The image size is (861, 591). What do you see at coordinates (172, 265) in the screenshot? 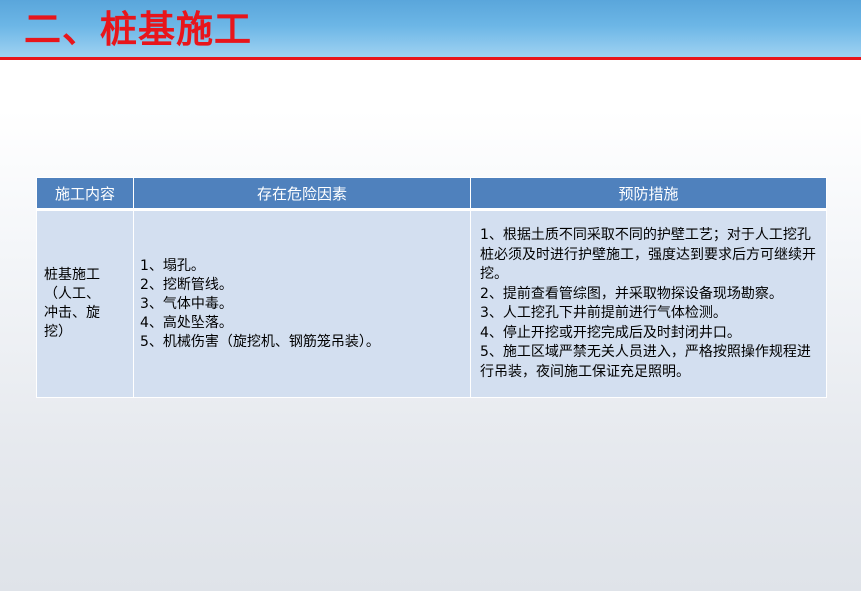
I see `hazard-item: 1、塌孔。` at bounding box center [172, 265].